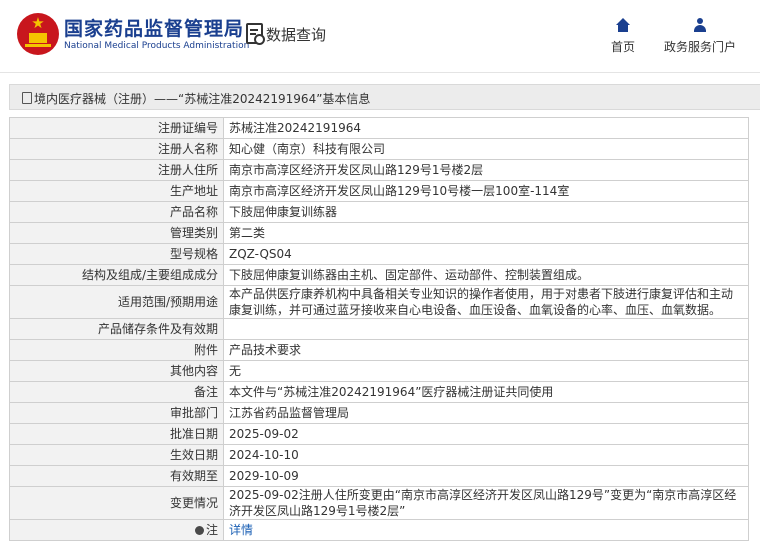 The width and height of the screenshot is (760, 560). I want to click on table-row: 备注 本文件与“苏械注准20242191964”医疗器械注册证共同使用, so click(379, 392).